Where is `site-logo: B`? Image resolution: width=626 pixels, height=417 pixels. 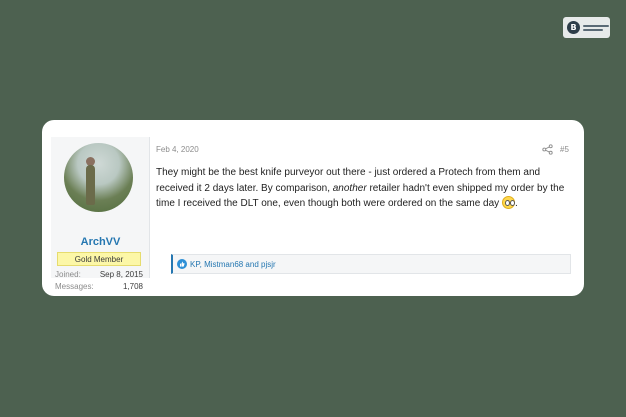
site-logo: B is located at coordinates (586, 27).